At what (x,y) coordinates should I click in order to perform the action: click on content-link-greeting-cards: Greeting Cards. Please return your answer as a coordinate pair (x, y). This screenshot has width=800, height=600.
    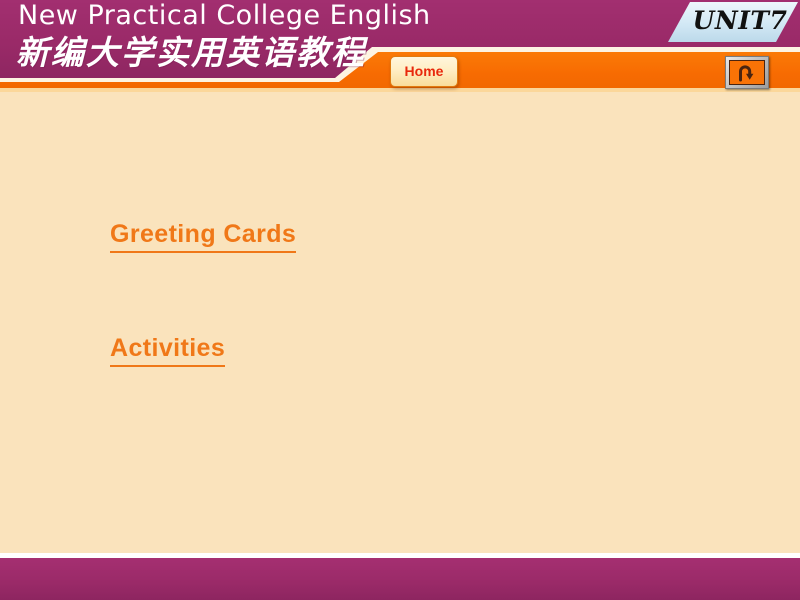
    Looking at the image, I should click on (203, 236).